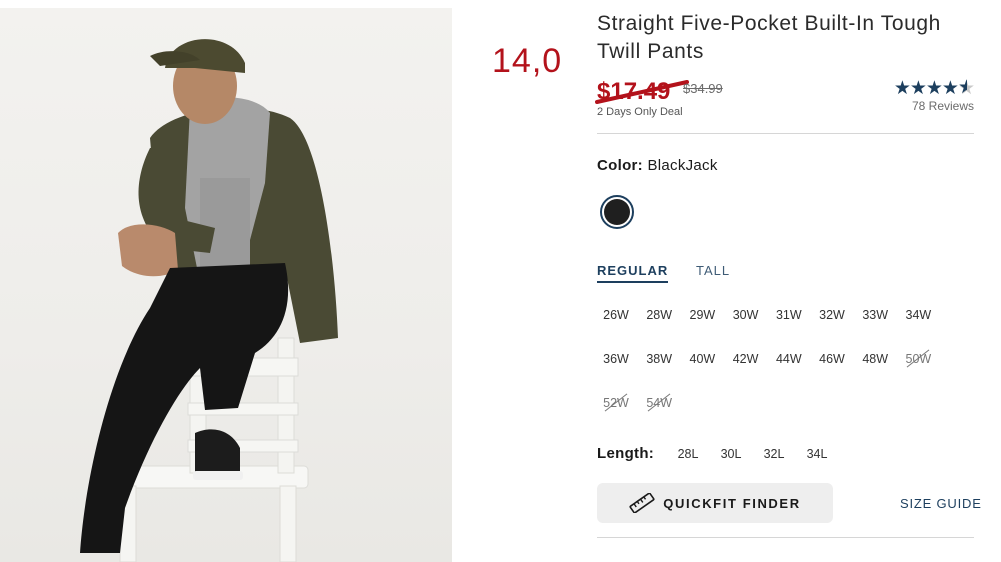 The height and width of the screenshot is (562, 1001). I want to click on sale-price: $17.49, so click(634, 91).